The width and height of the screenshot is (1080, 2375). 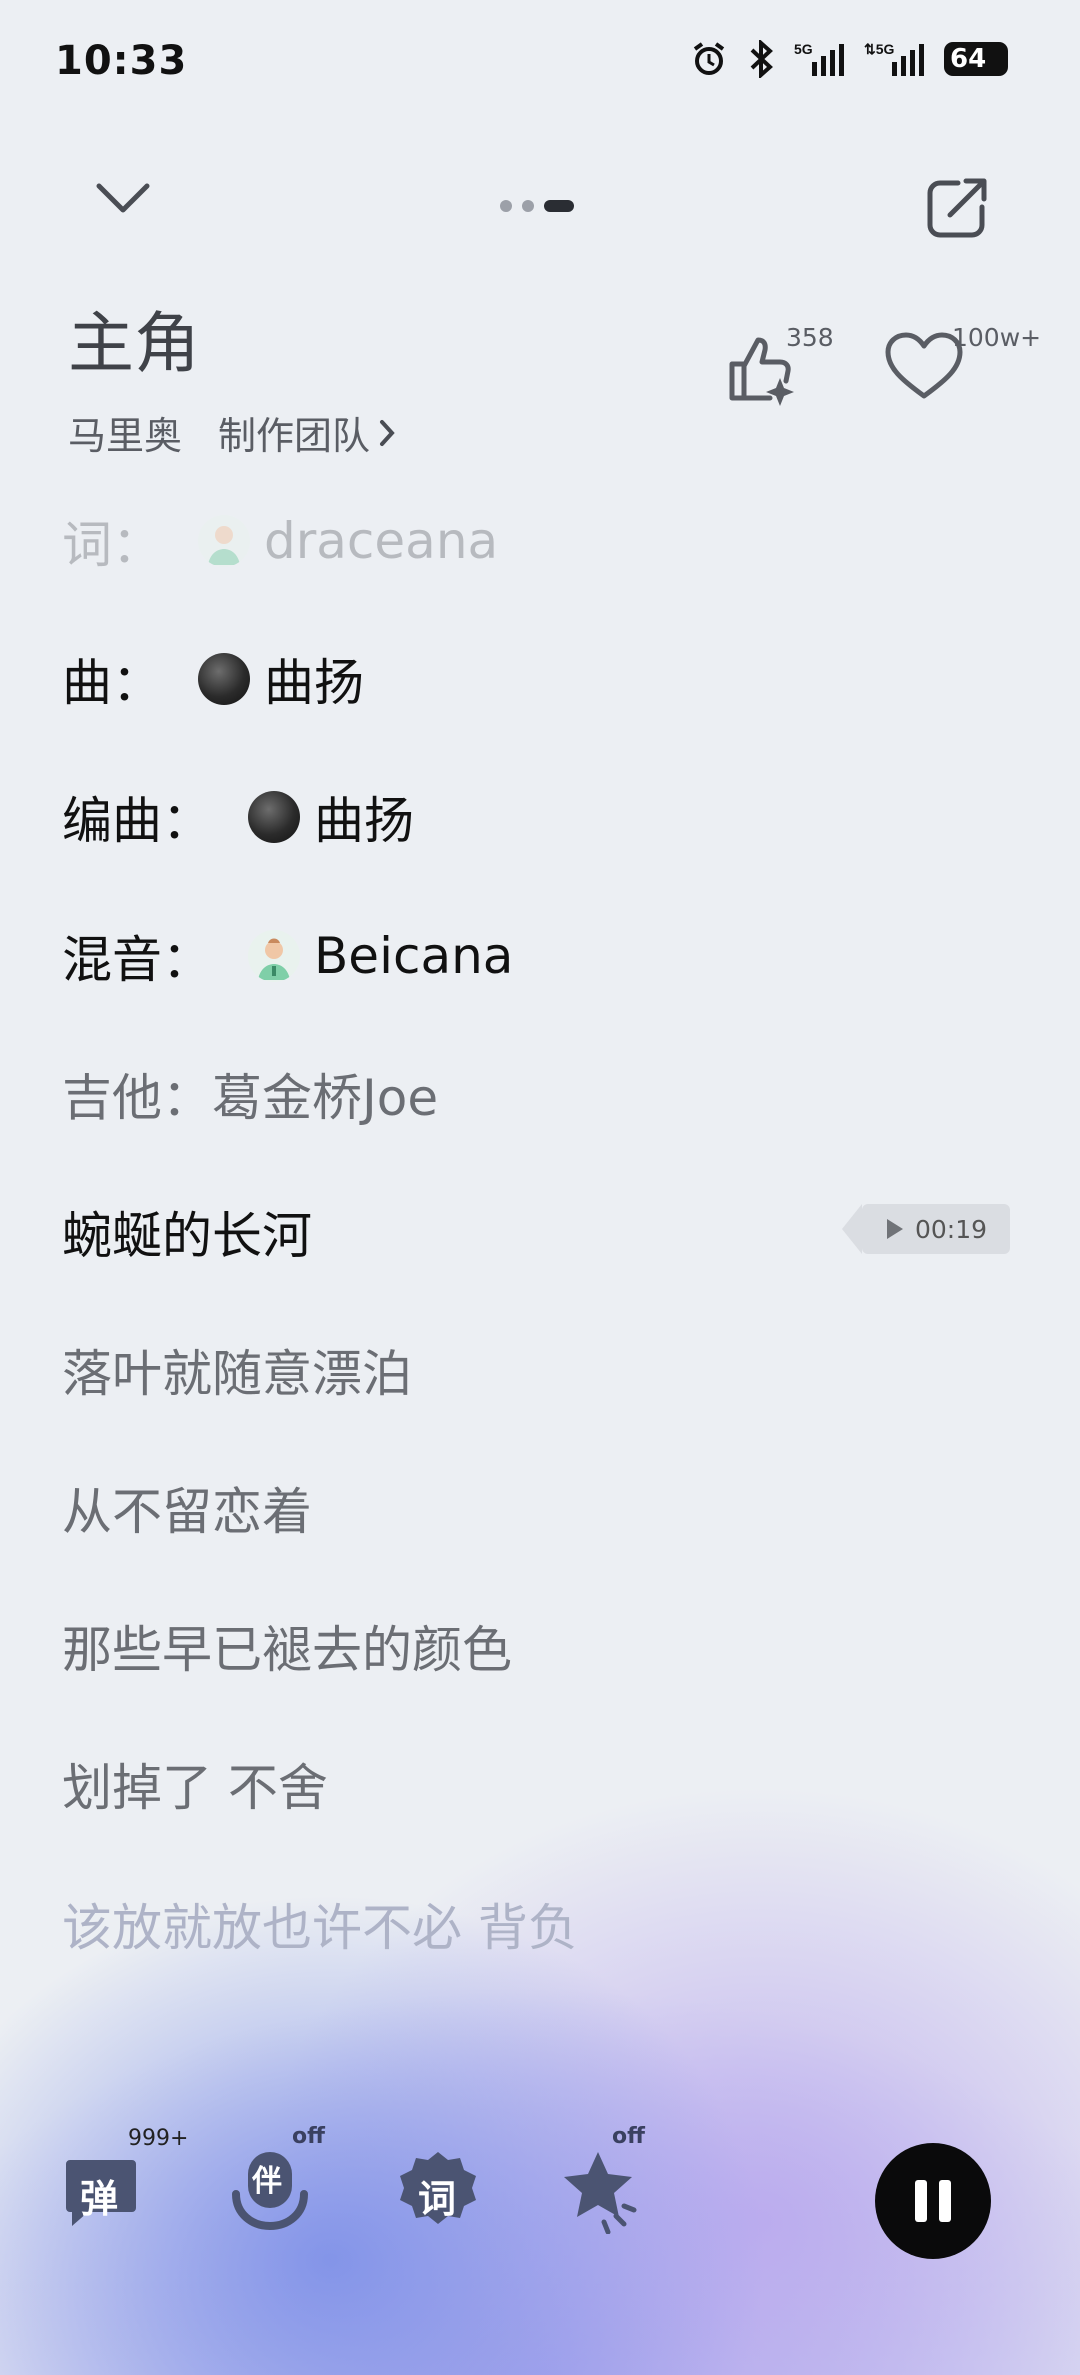 What do you see at coordinates (125, 432) in the screenshot?
I see `artist-name: 马里奥` at bounding box center [125, 432].